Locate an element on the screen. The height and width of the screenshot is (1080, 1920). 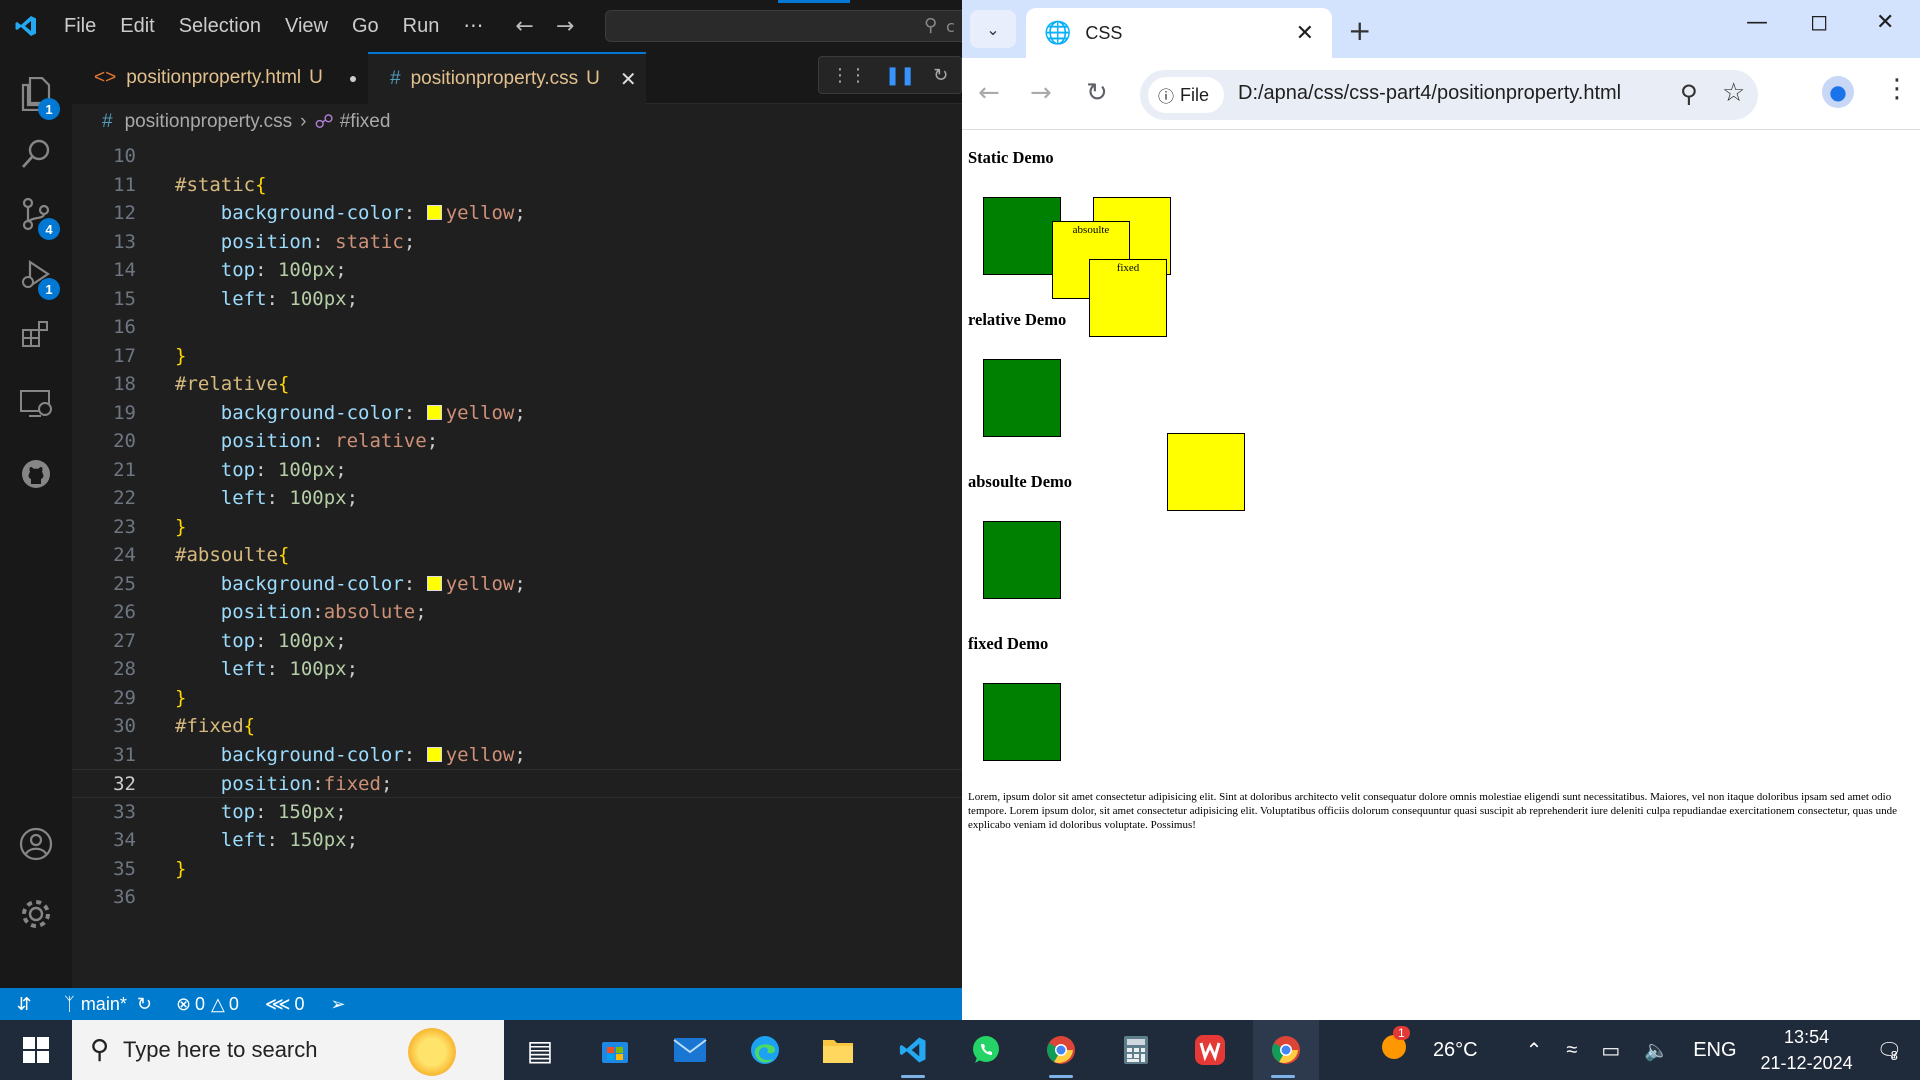
chrome-taskbar-icon is located at coordinates (1286, 1050).